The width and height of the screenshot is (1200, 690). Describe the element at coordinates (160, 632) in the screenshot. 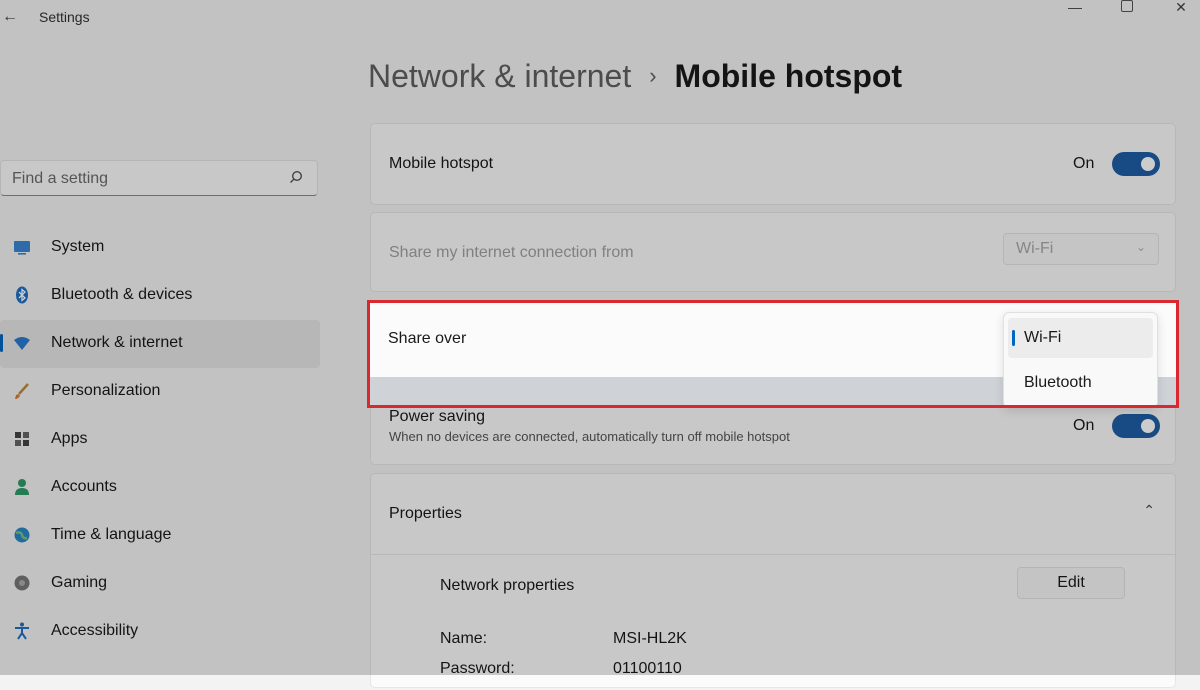

I see `sidebar-item-accessibility: Accessibility` at that location.